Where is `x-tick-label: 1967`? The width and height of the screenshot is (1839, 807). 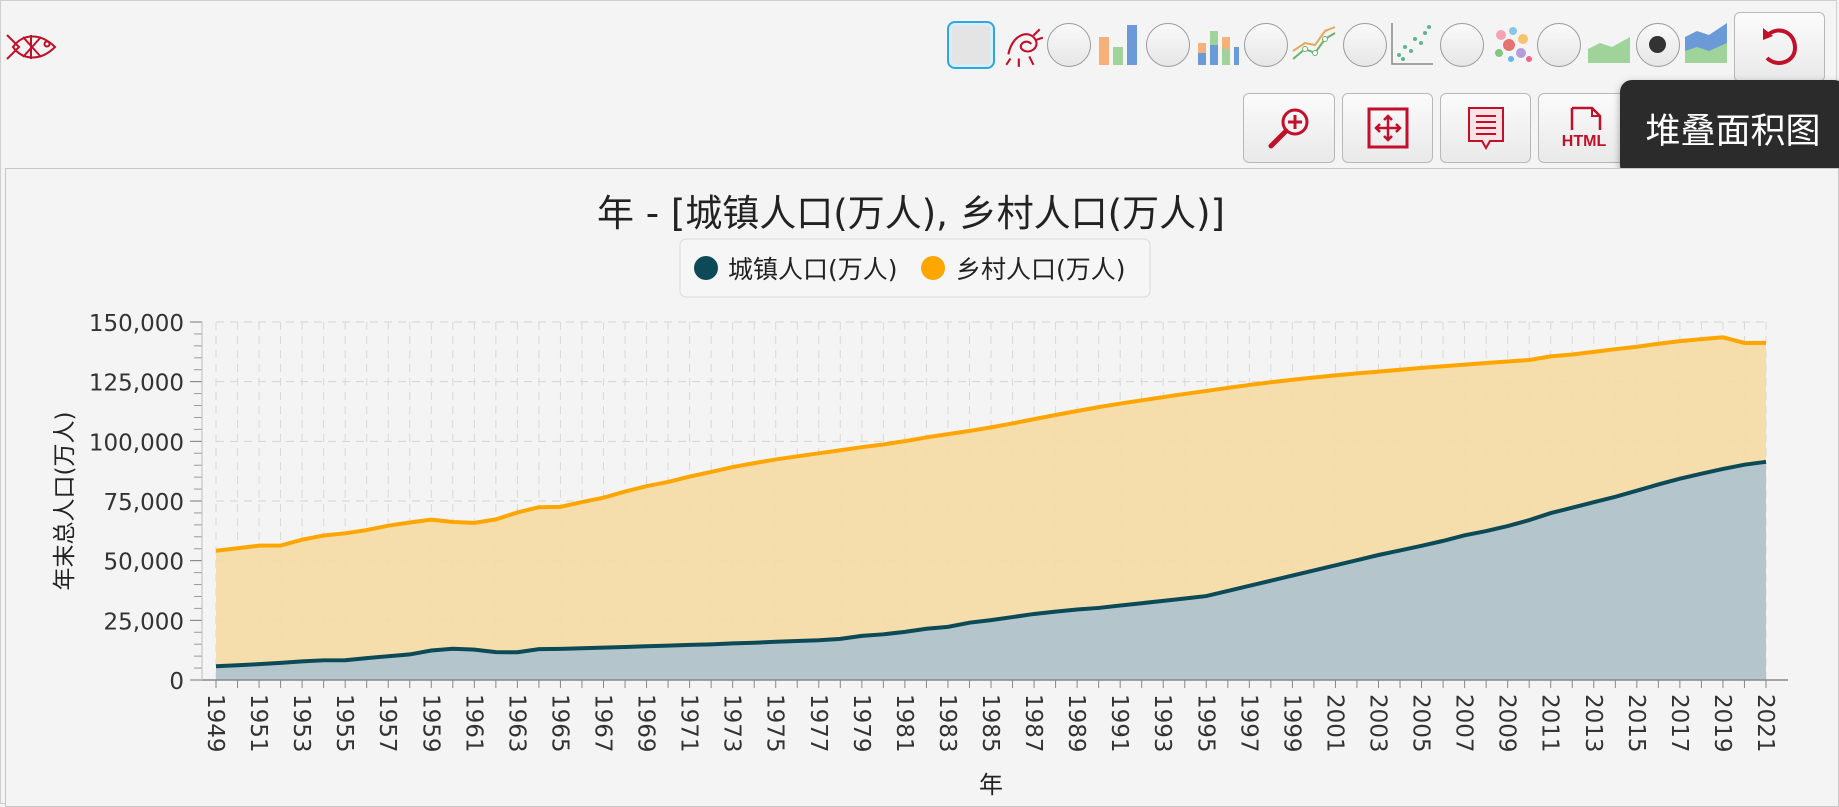 x-tick-label: 1967 is located at coordinates (603, 723).